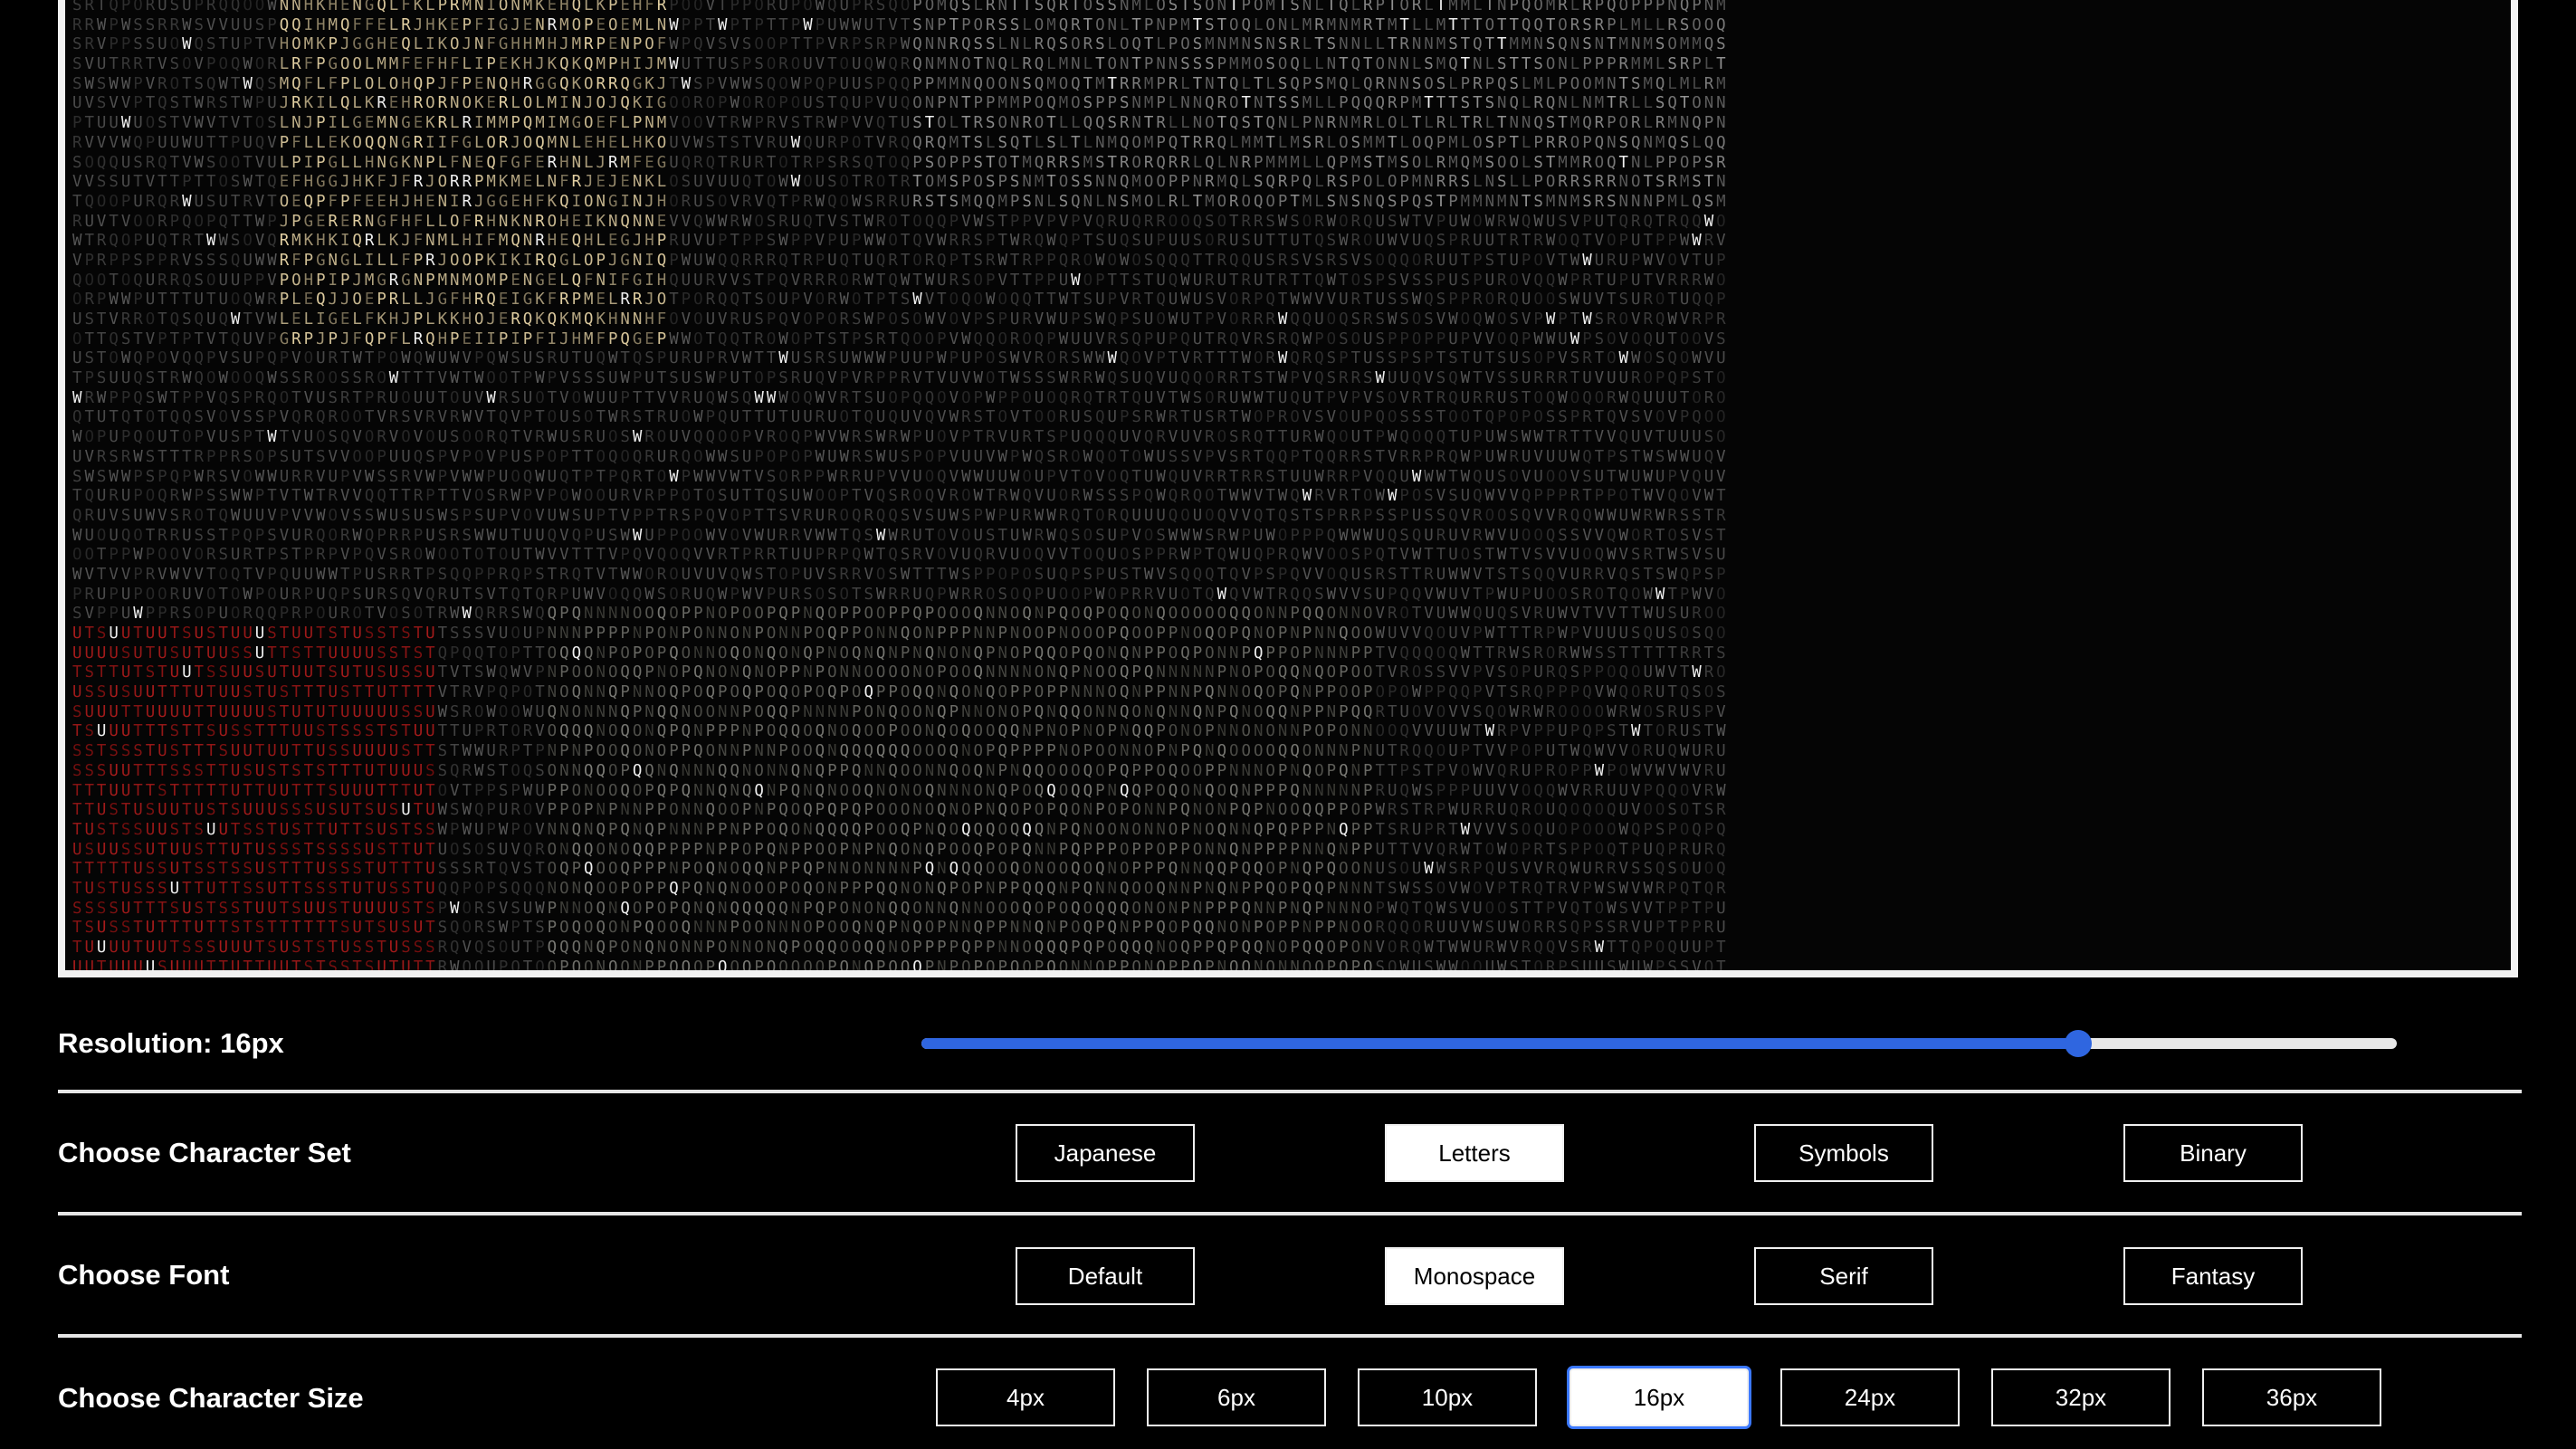  What do you see at coordinates (211, 1398) in the screenshot?
I see `character-size-label: Choose Character Size` at bounding box center [211, 1398].